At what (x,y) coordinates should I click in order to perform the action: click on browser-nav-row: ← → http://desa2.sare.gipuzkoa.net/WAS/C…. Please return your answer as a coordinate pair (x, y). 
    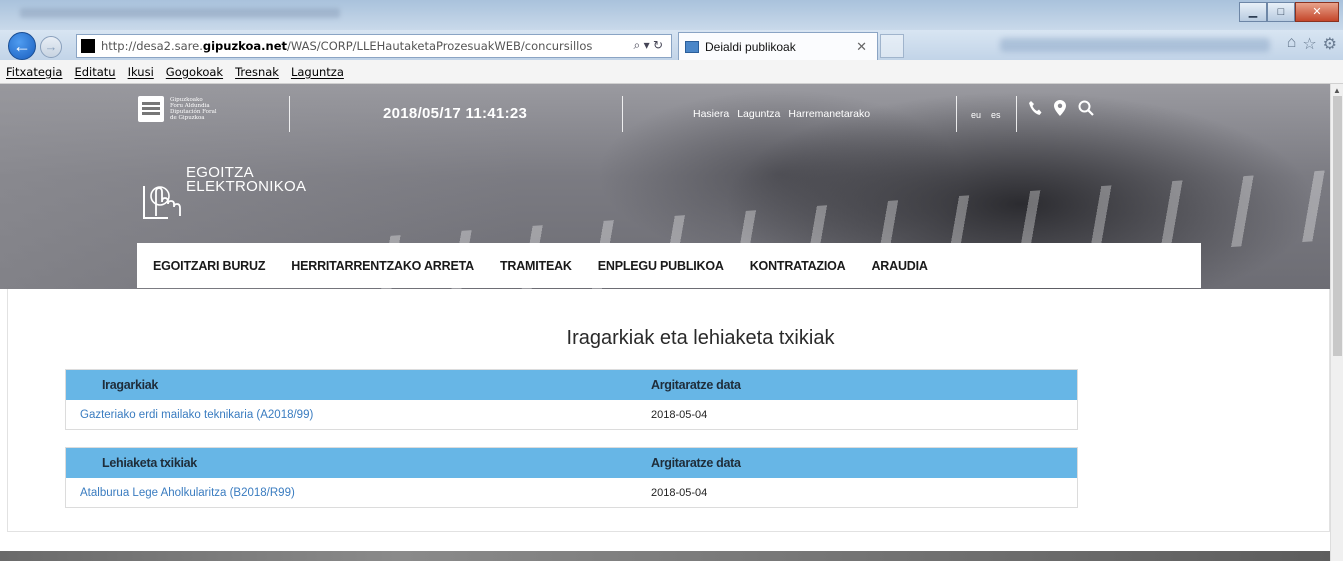
    Looking at the image, I should click on (671, 45).